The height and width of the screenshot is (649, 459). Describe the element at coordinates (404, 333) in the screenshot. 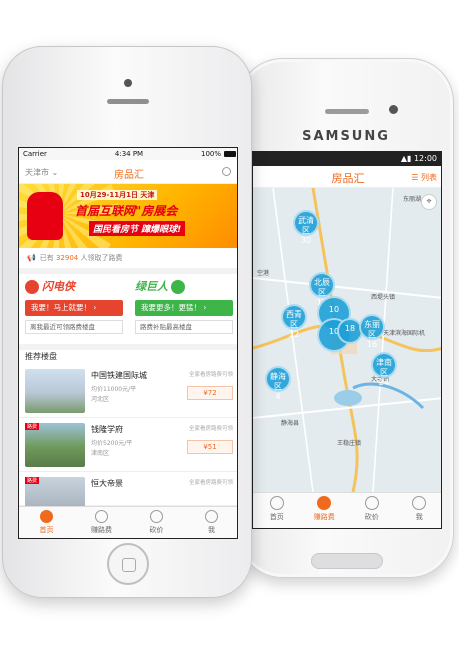

I see `map-label-airport: 天津滨海国际机` at that location.